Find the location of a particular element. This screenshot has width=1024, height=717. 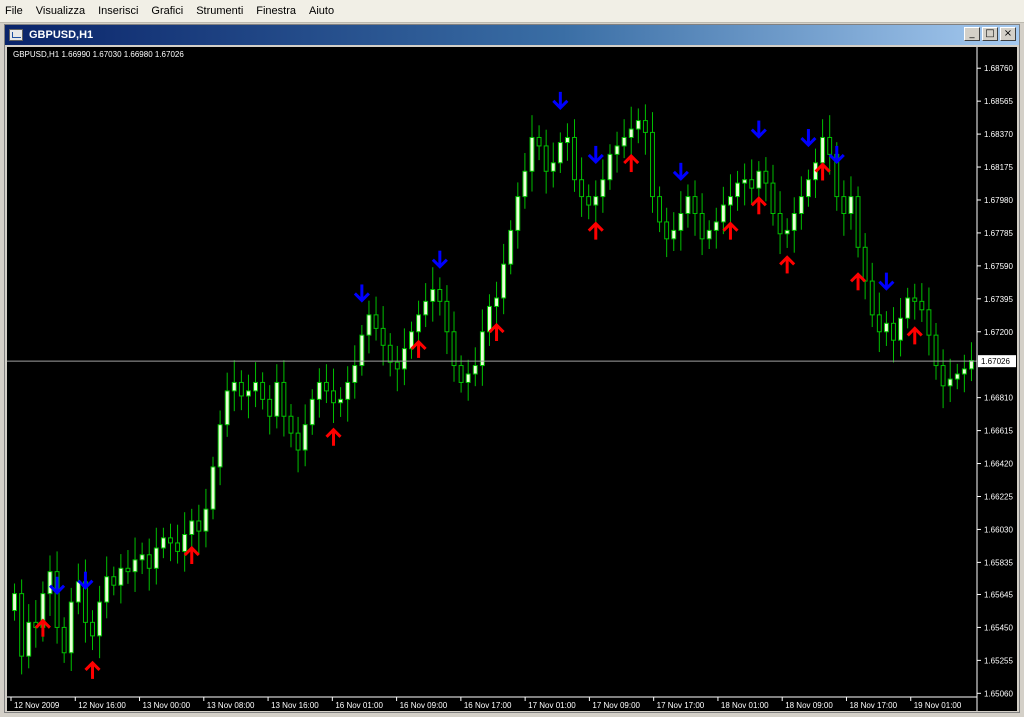

menu-finestra: Finestra is located at coordinates (276, 11).